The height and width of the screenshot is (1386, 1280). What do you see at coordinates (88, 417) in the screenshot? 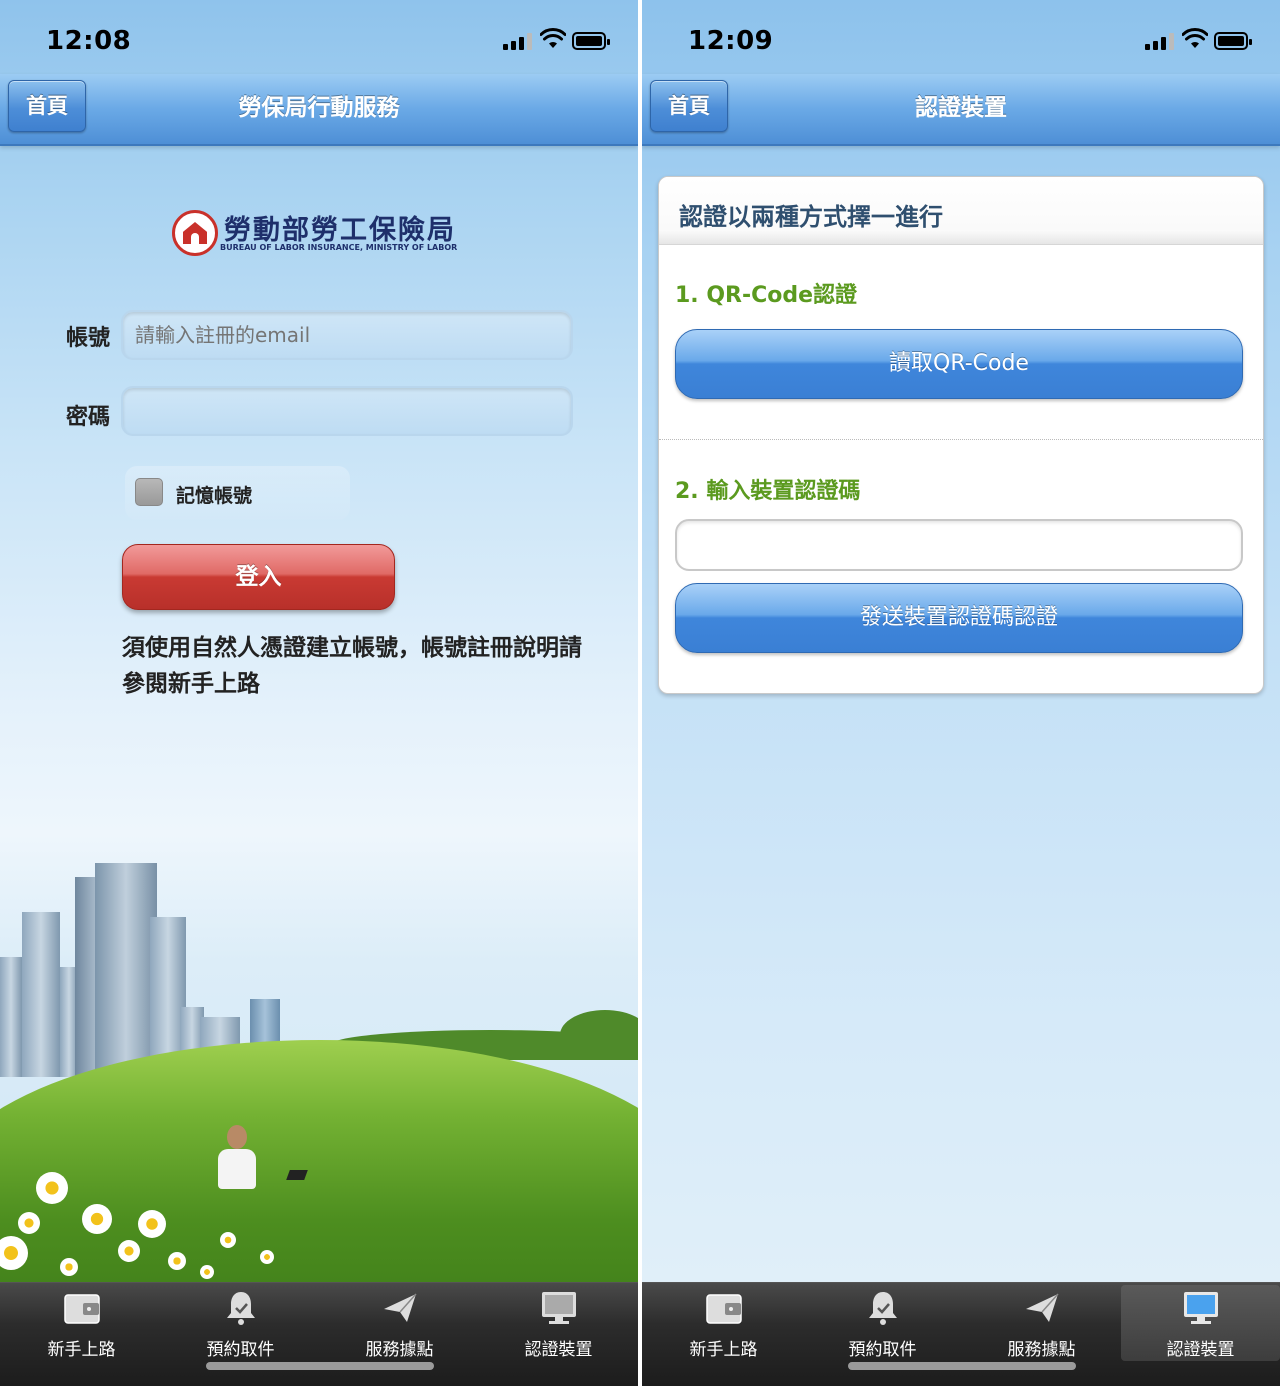
I see `password-label: 密碼` at bounding box center [88, 417].